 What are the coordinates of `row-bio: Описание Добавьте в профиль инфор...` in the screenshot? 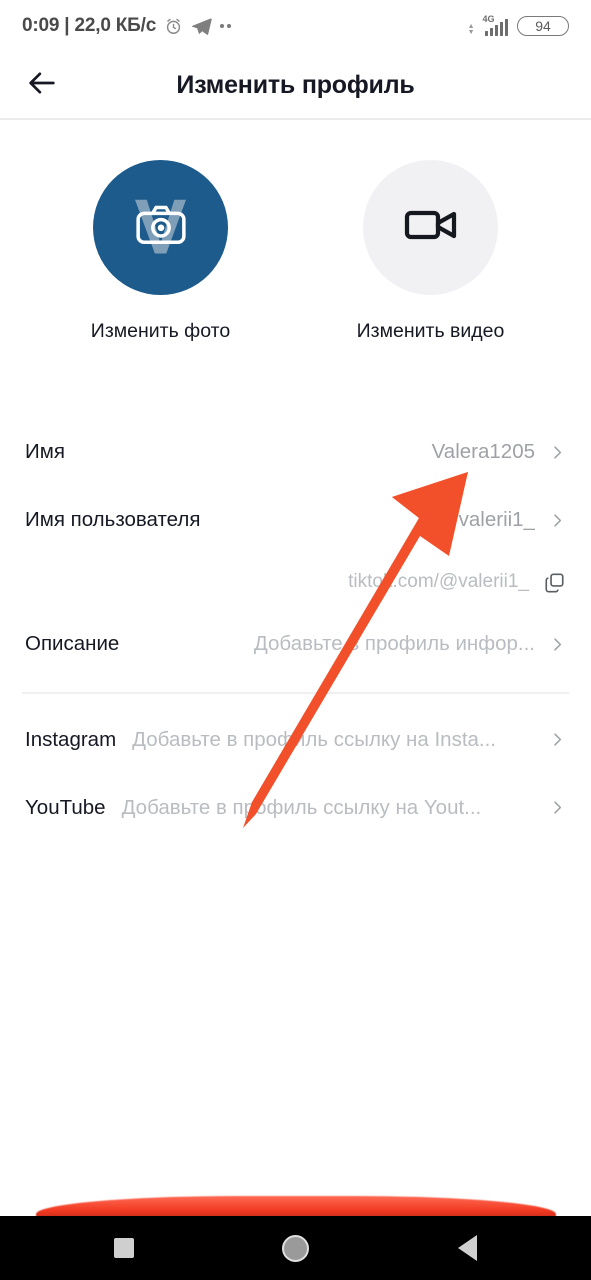 It's located at (295, 644).